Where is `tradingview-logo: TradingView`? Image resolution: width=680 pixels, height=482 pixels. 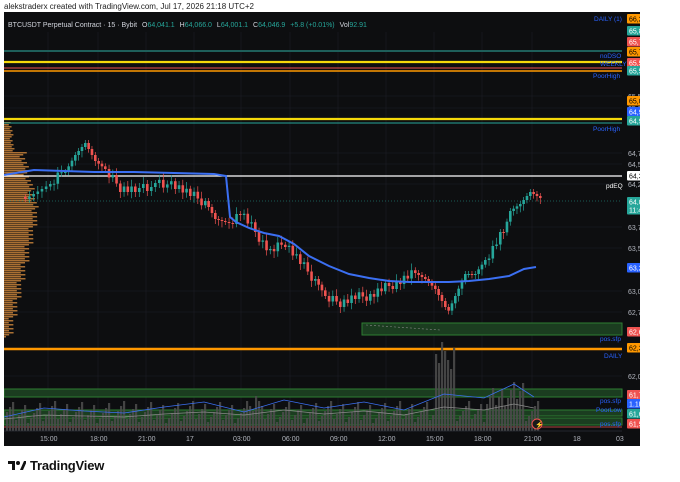
tradingview-logo: TradingView is located at coordinates (56, 465).